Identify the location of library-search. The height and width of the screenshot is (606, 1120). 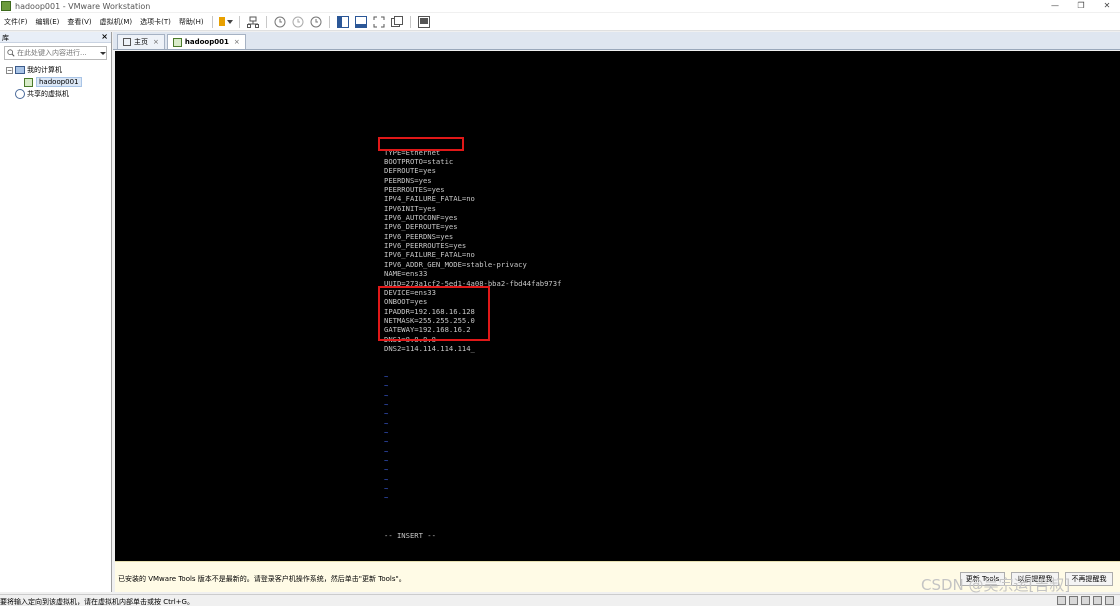
(55, 53).